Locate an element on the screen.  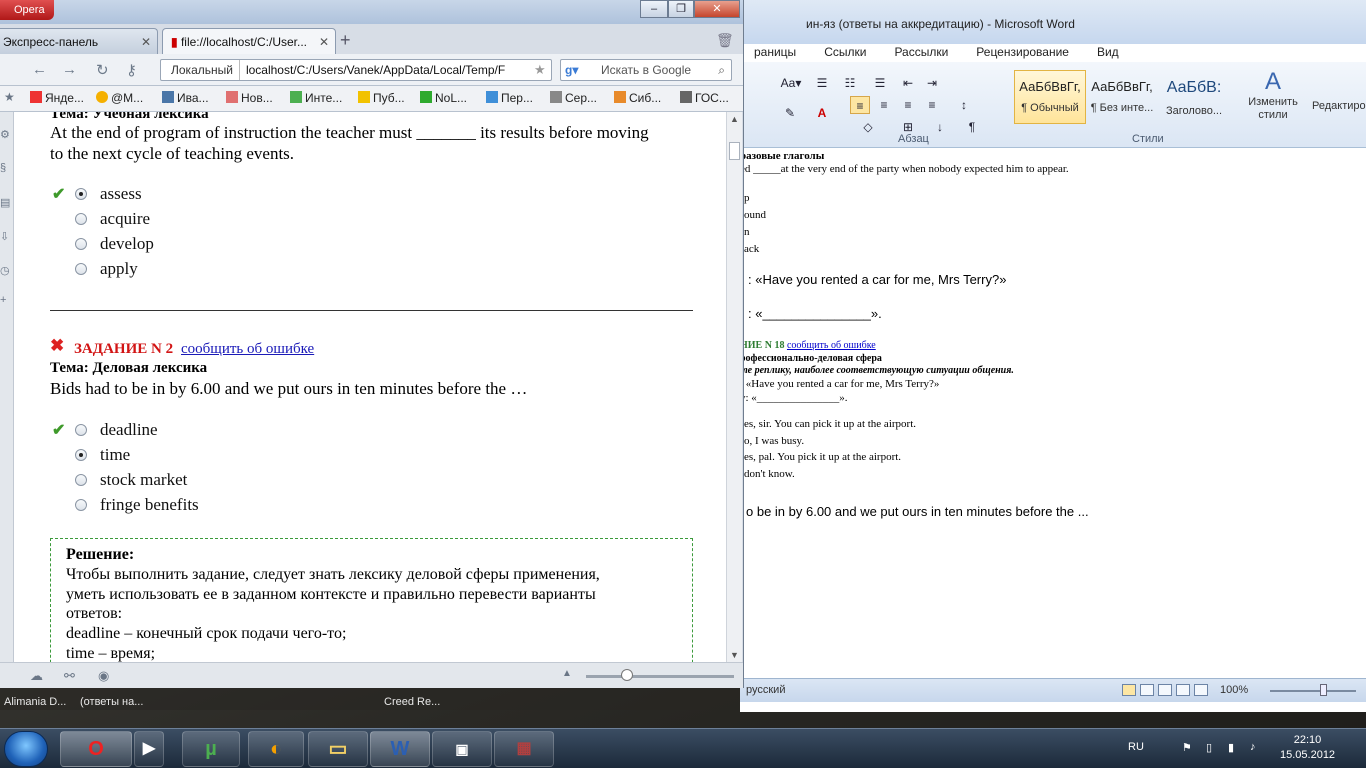
settings-icon: ⚙ is located at coordinates (5, 134).